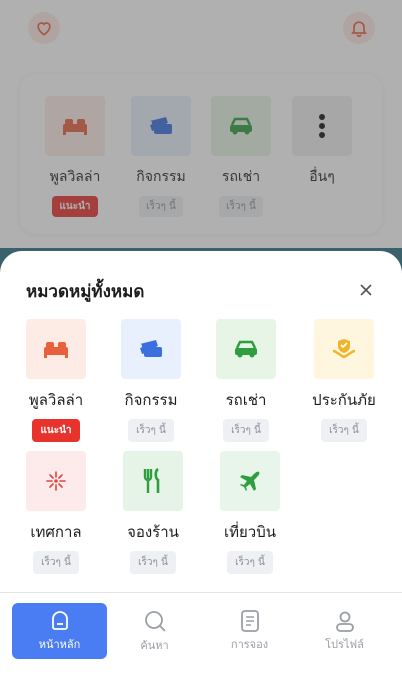  Describe the element at coordinates (246, 400) in the screenshot. I see `category-label: รถเช่า` at that location.